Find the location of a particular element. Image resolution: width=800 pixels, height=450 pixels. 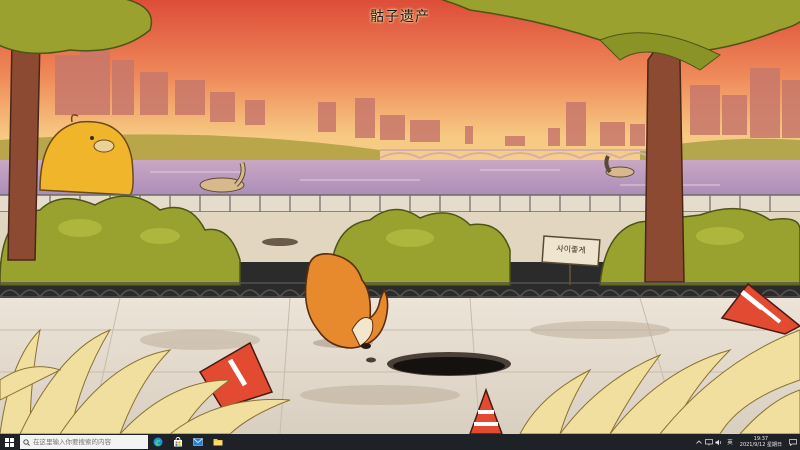

folder-icon is located at coordinates (218, 442).